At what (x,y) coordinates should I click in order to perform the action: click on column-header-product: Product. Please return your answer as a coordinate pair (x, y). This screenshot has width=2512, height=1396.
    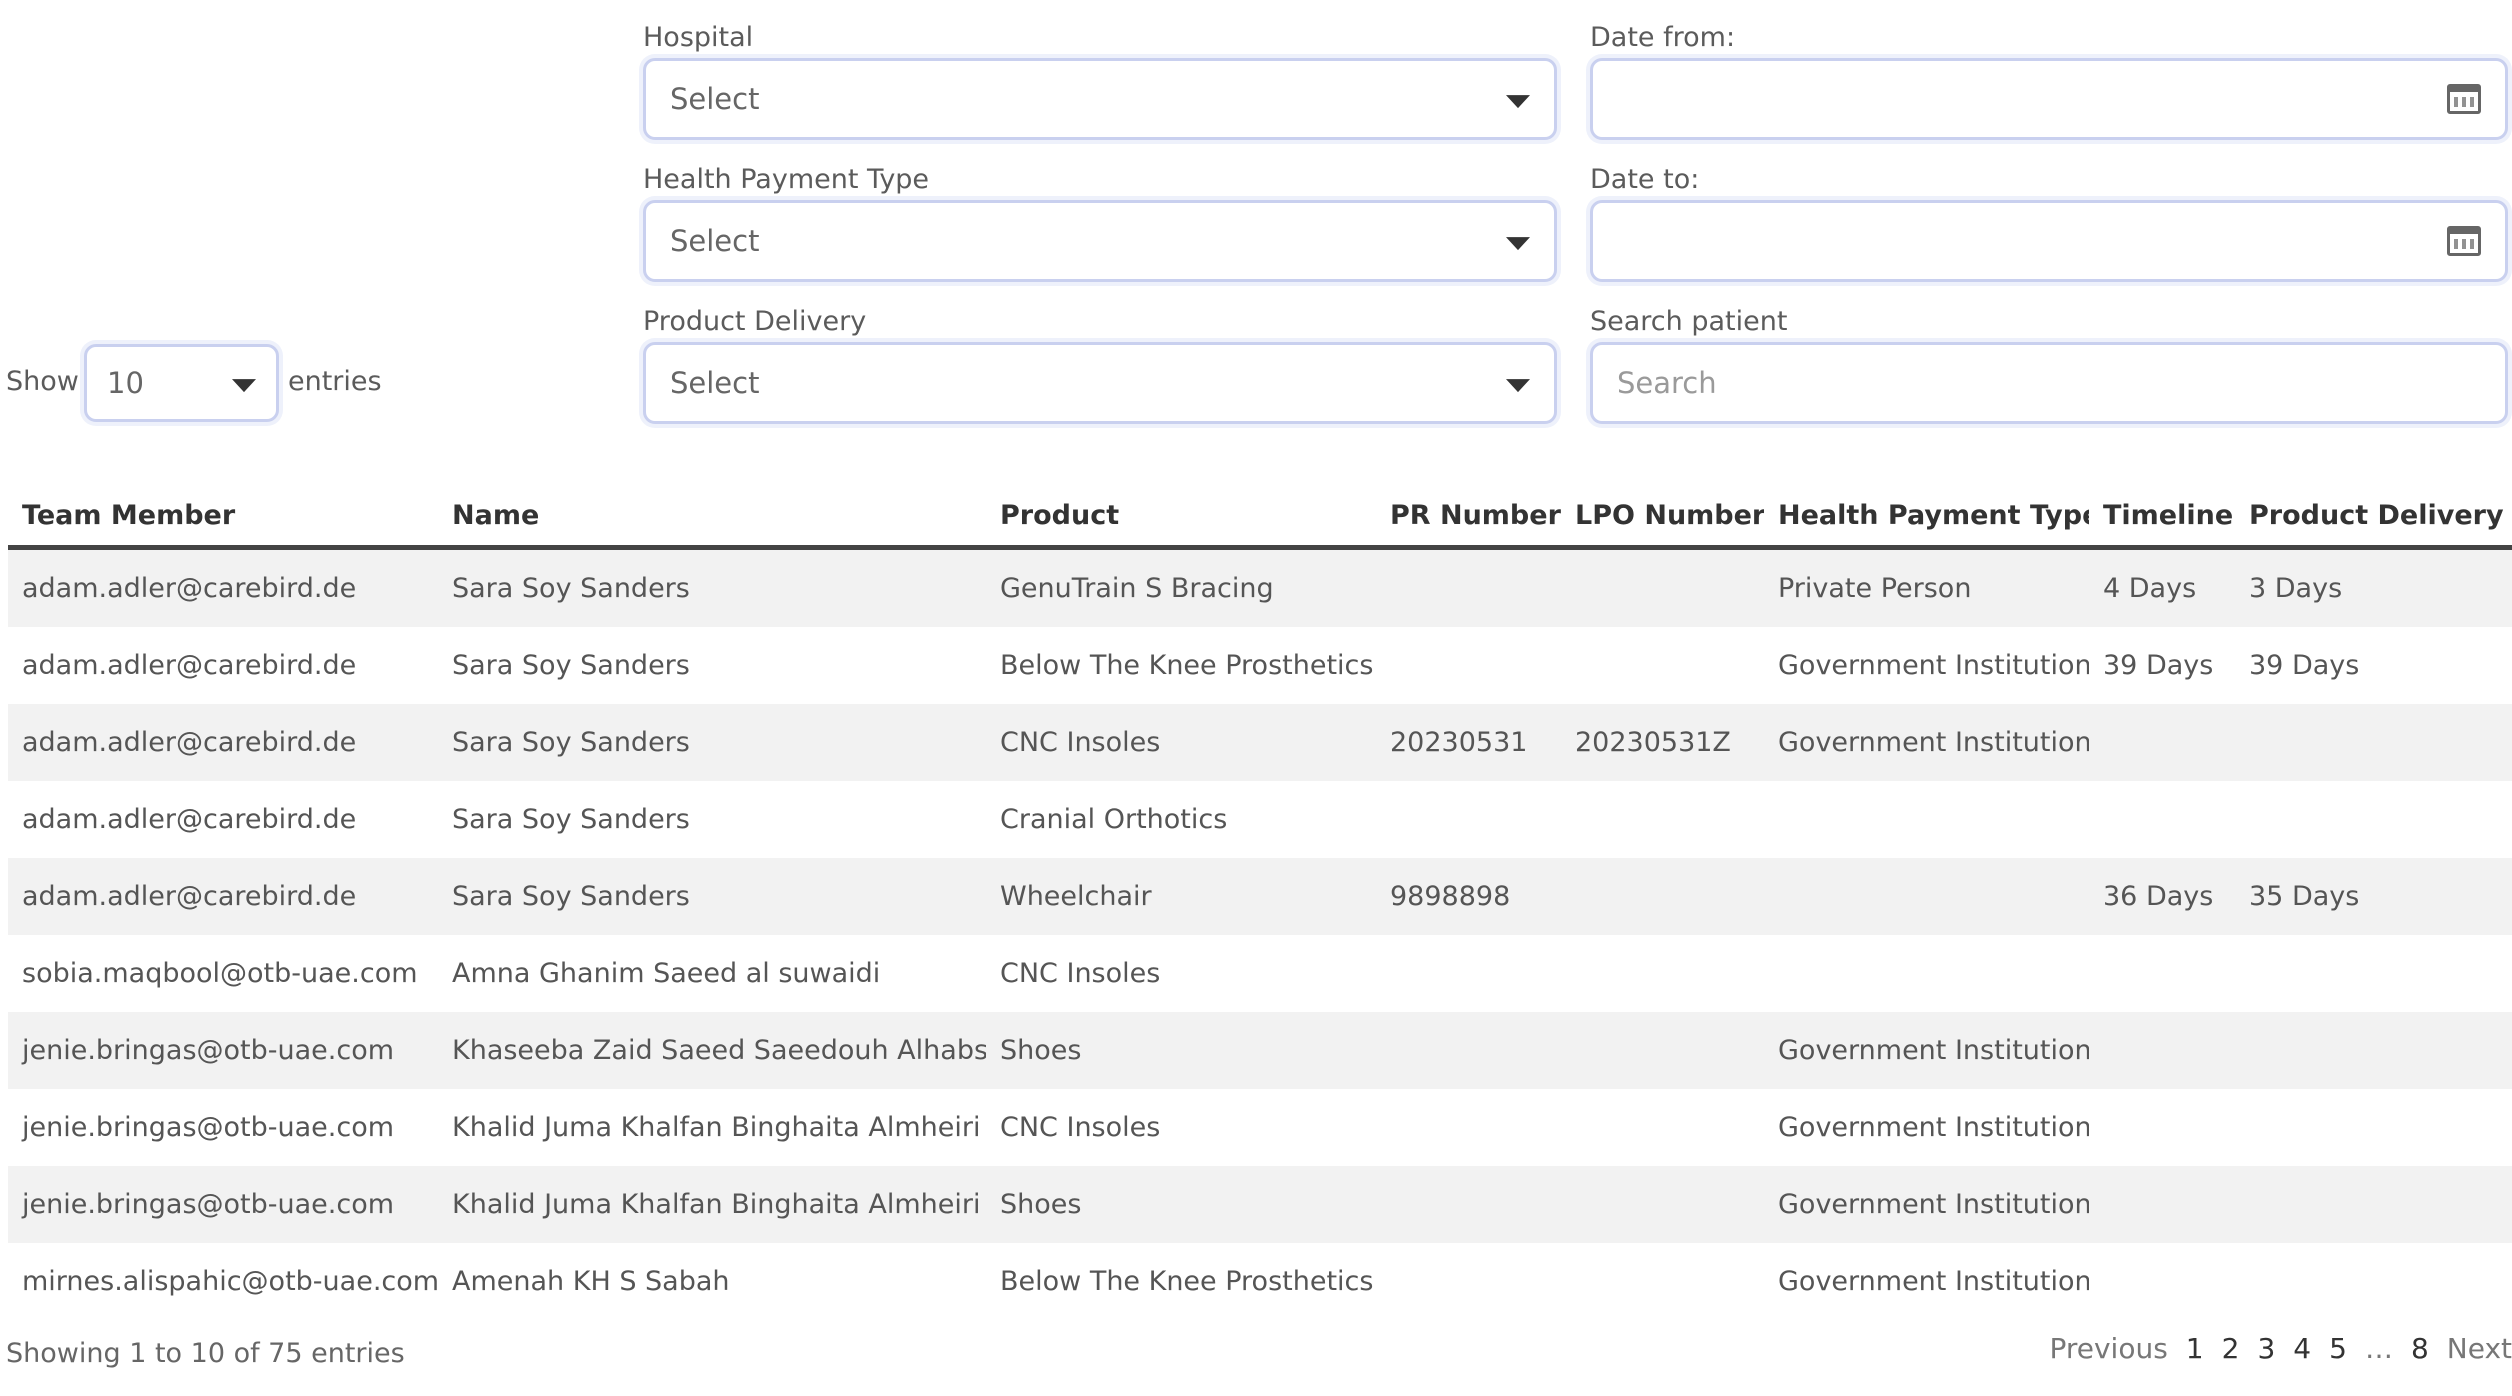
    Looking at the image, I should click on (1181, 517).